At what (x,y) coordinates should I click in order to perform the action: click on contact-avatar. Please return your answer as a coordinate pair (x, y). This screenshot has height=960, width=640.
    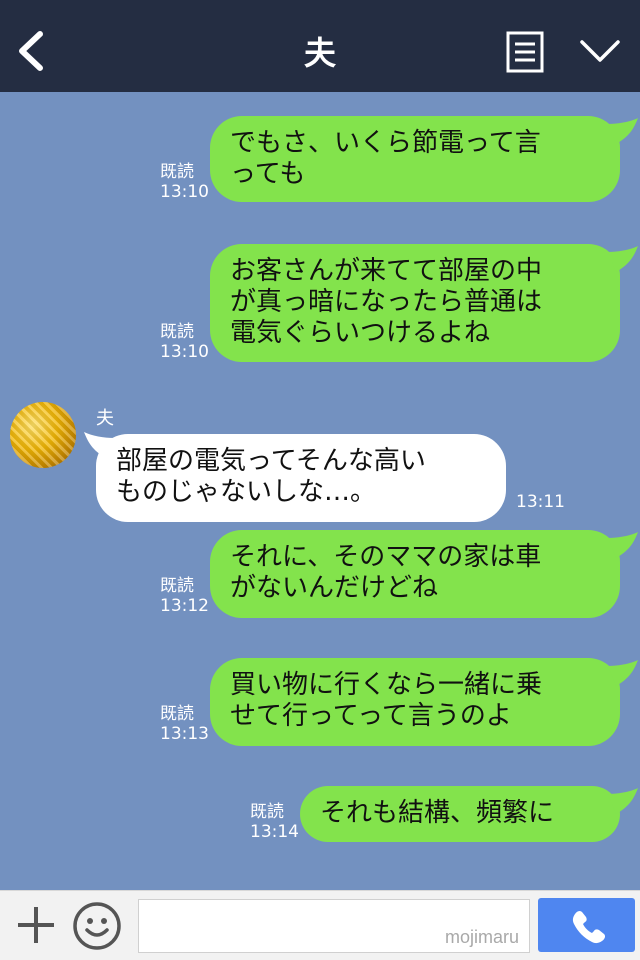
    Looking at the image, I should click on (43, 435).